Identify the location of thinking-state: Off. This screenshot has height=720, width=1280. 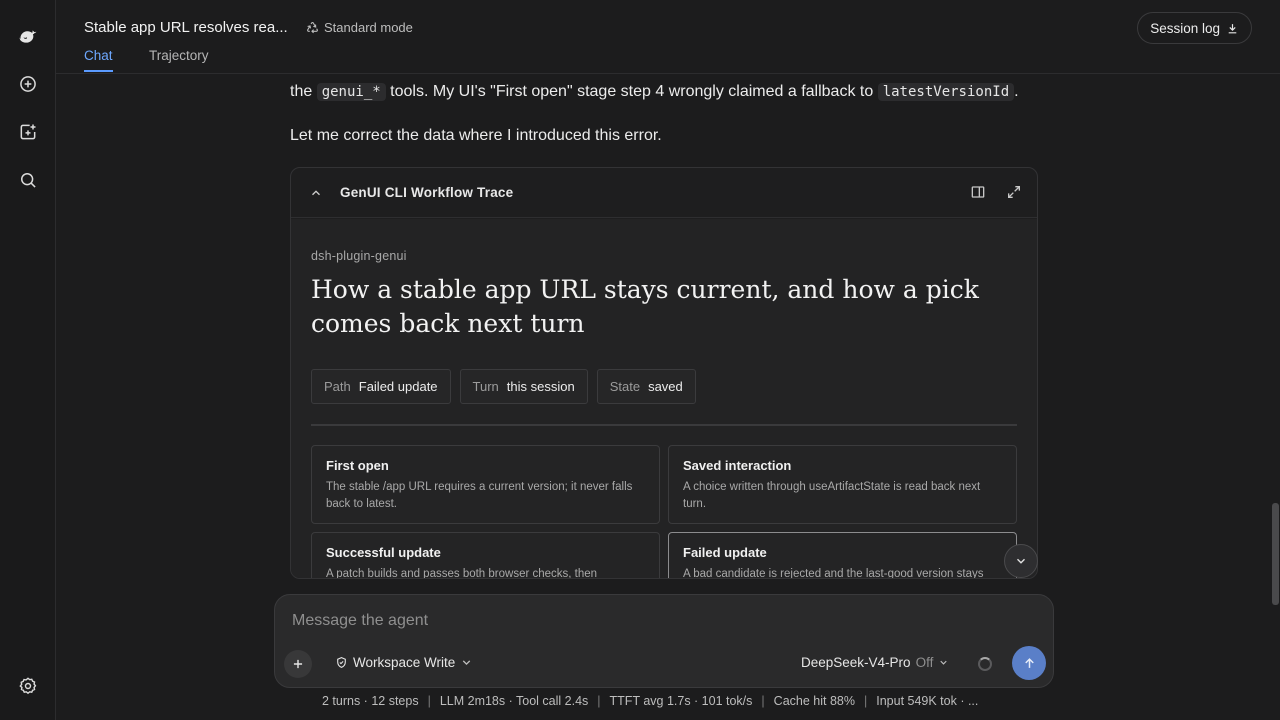
(924, 662).